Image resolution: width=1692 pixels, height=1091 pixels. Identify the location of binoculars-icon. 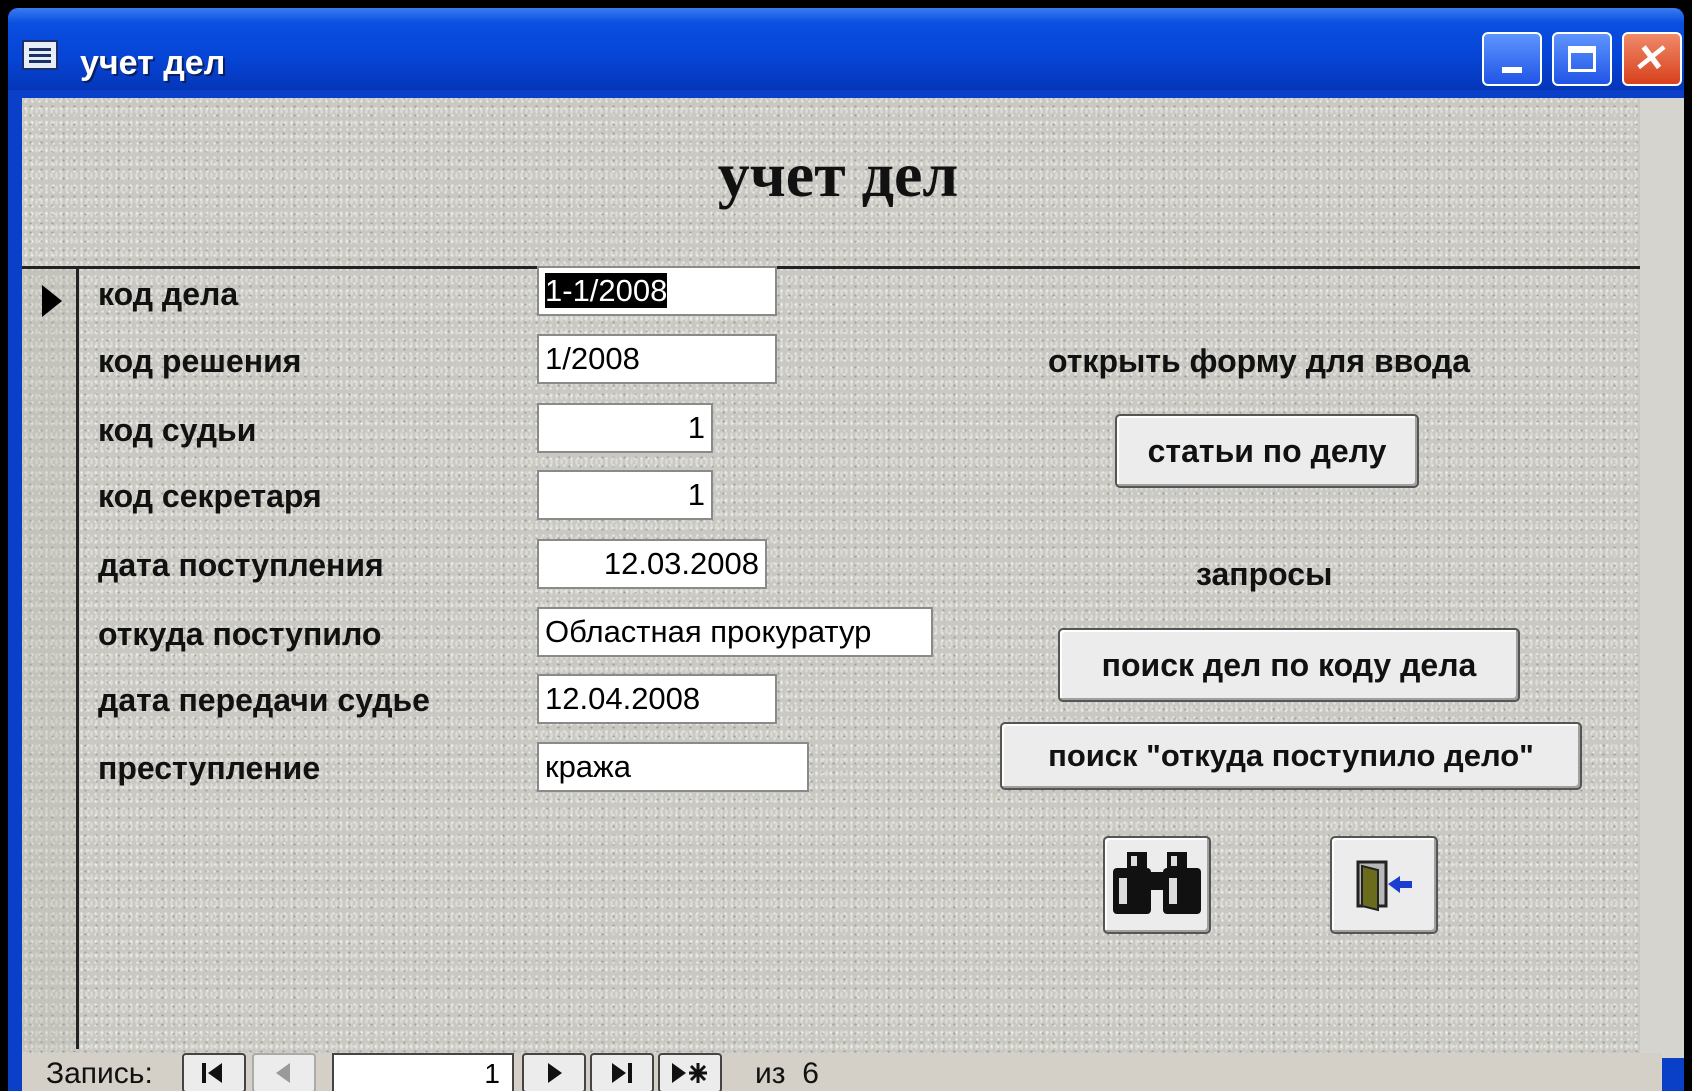
(1157, 883).